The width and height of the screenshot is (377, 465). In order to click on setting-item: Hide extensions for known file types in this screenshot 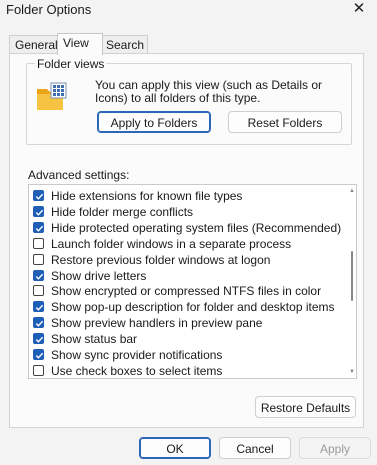, I will do `click(138, 196)`.